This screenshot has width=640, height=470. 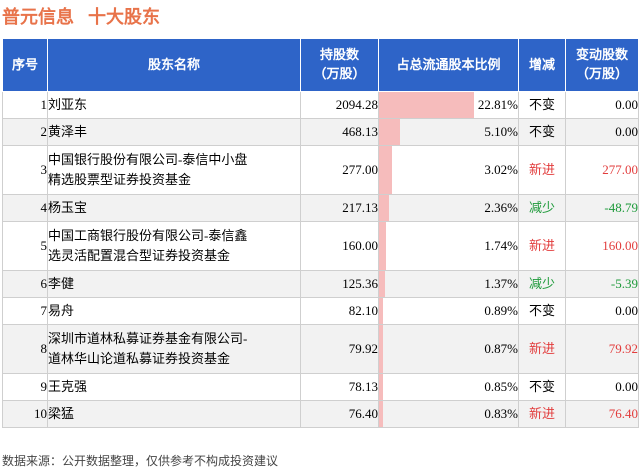 I want to click on holder-name-cell: 中国工商银行股份有限公司-泰信鑫 选灵活配置混合型证券投资基金, so click(x=174, y=246).